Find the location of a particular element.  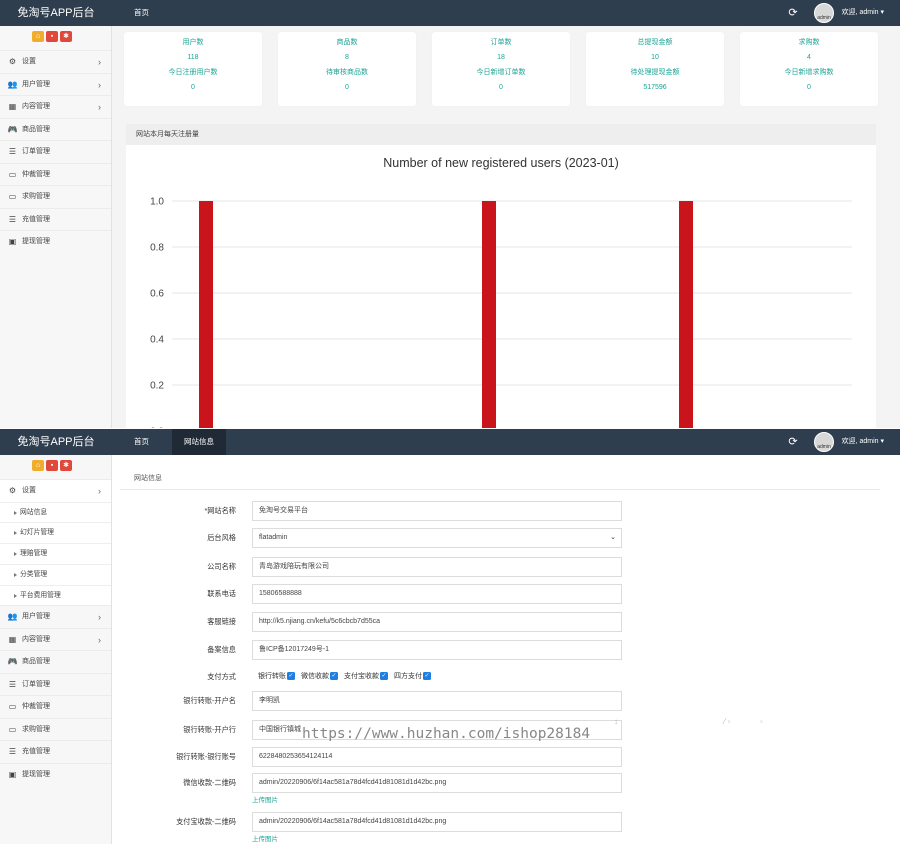

field-label: 支付宝收款-二维码 is located at coordinates (206, 821).